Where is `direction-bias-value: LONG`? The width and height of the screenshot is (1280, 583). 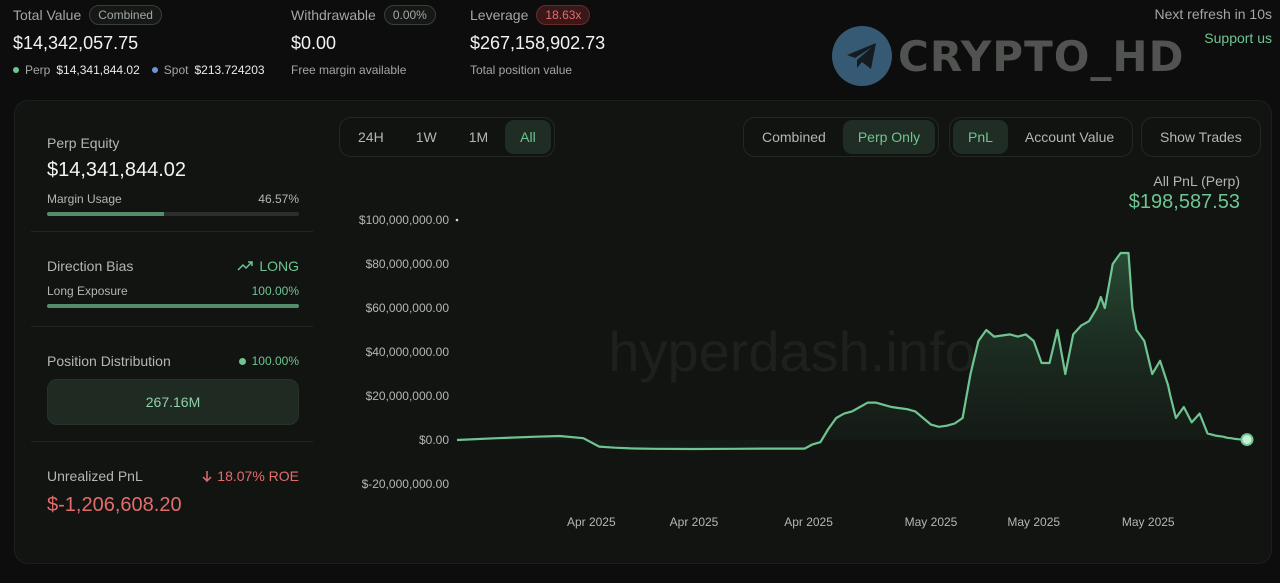
direction-bias-value: LONG is located at coordinates (268, 266).